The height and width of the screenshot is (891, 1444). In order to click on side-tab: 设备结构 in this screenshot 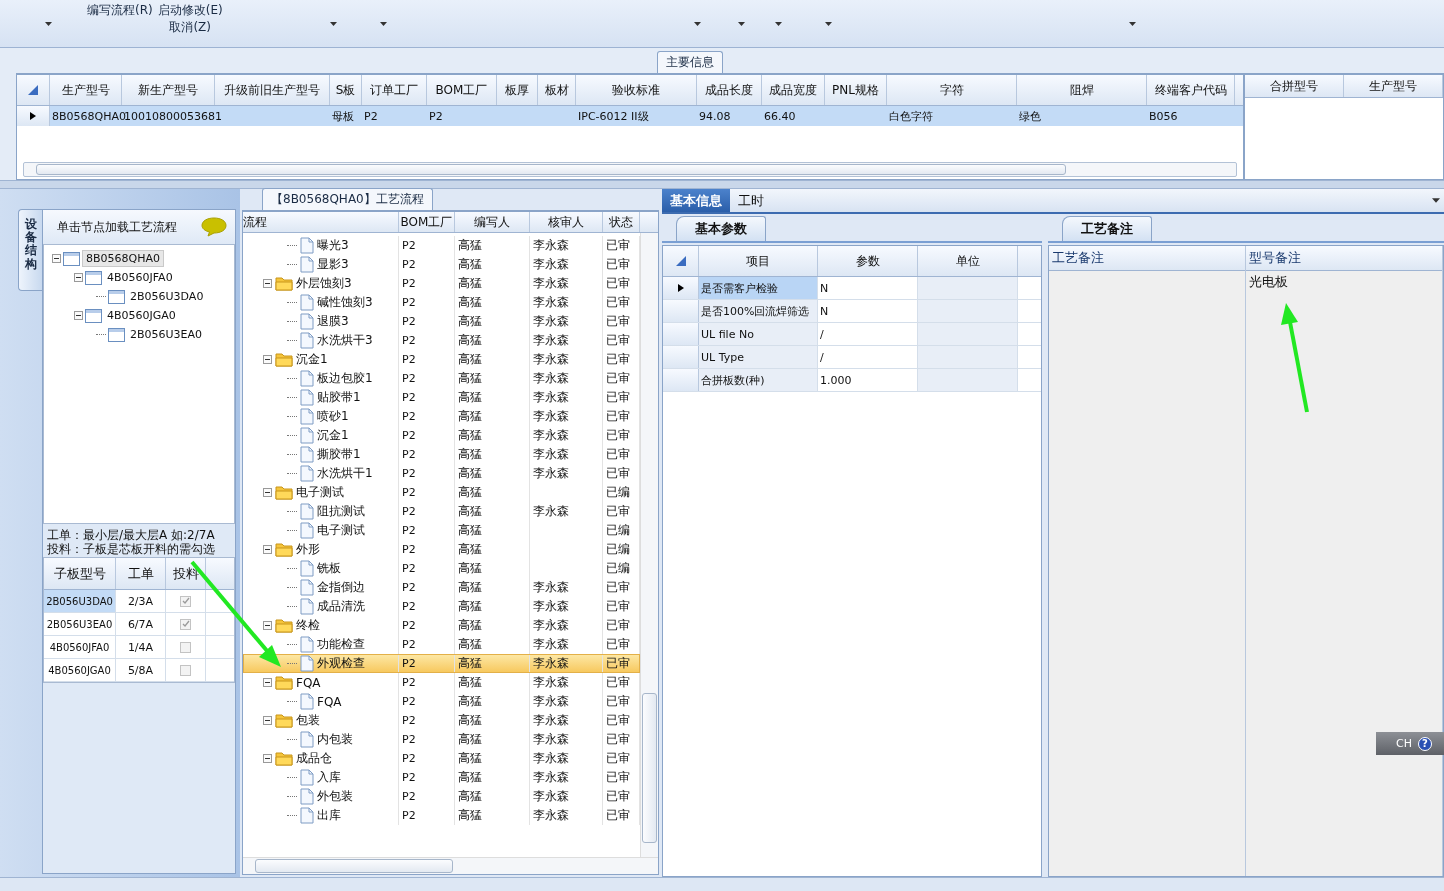, I will do `click(30, 250)`.